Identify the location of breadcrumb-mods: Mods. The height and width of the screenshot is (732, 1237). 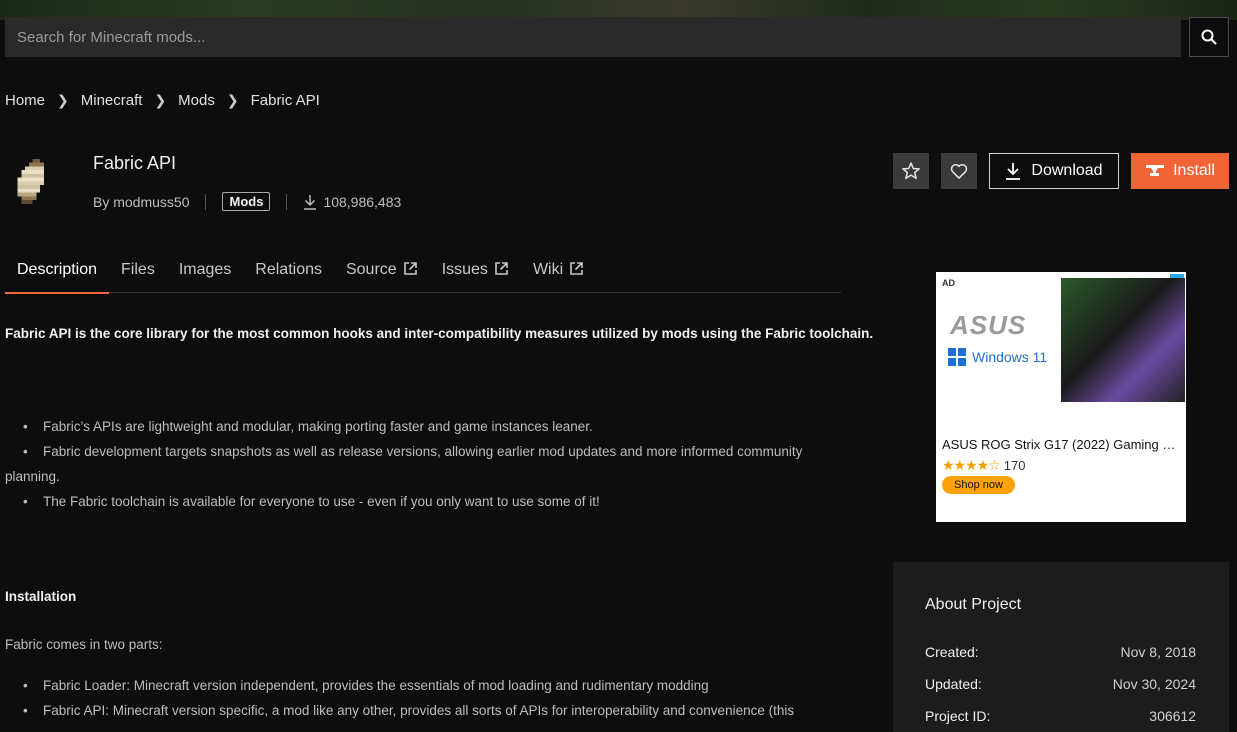
(196, 100).